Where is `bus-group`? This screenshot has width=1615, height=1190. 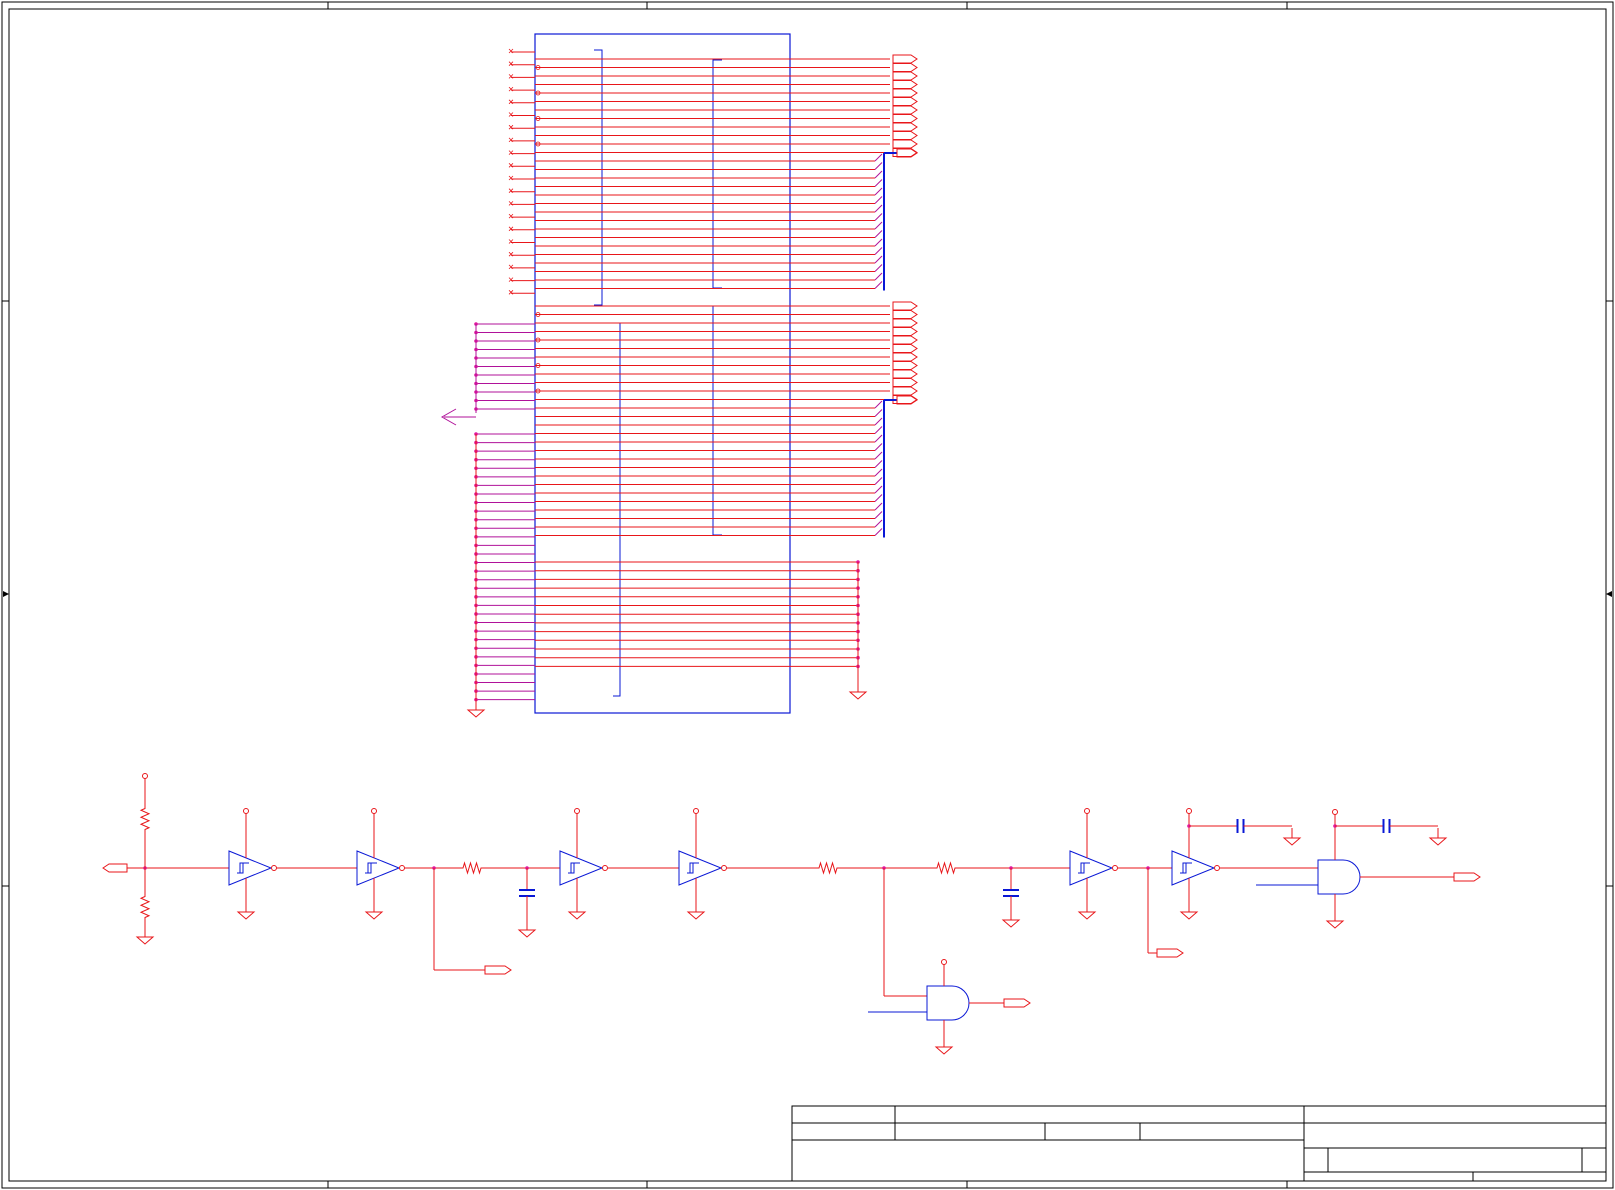
bus-group is located at coordinates (726, 419).